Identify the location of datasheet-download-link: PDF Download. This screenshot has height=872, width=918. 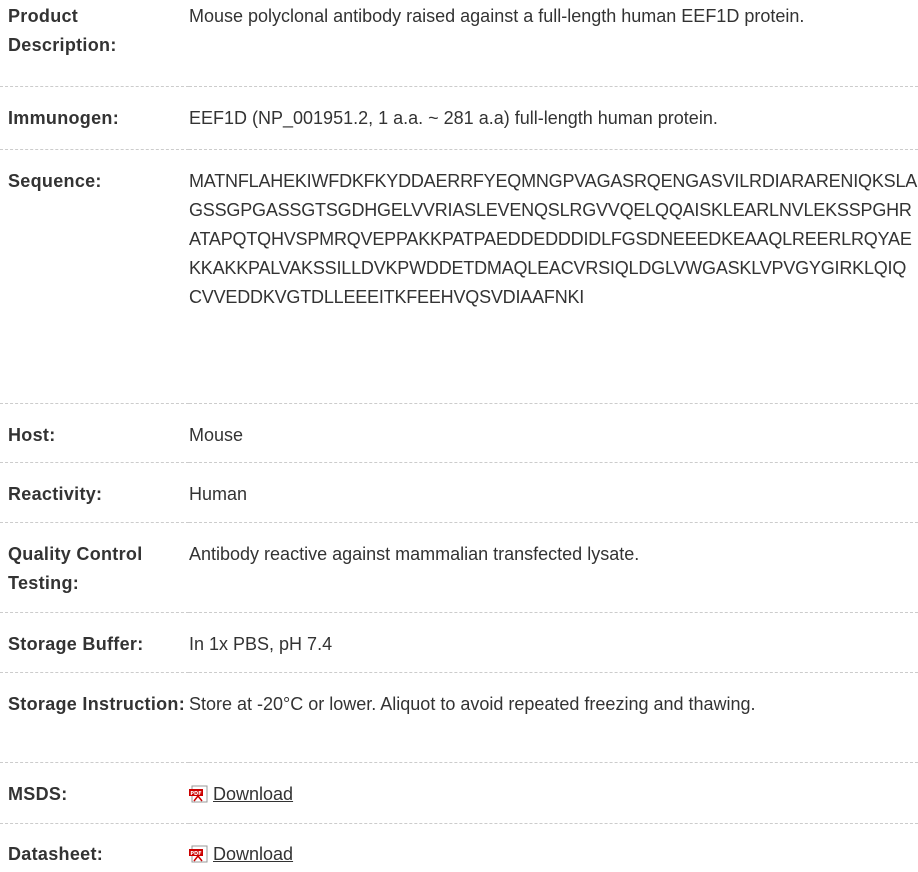
(241, 854).